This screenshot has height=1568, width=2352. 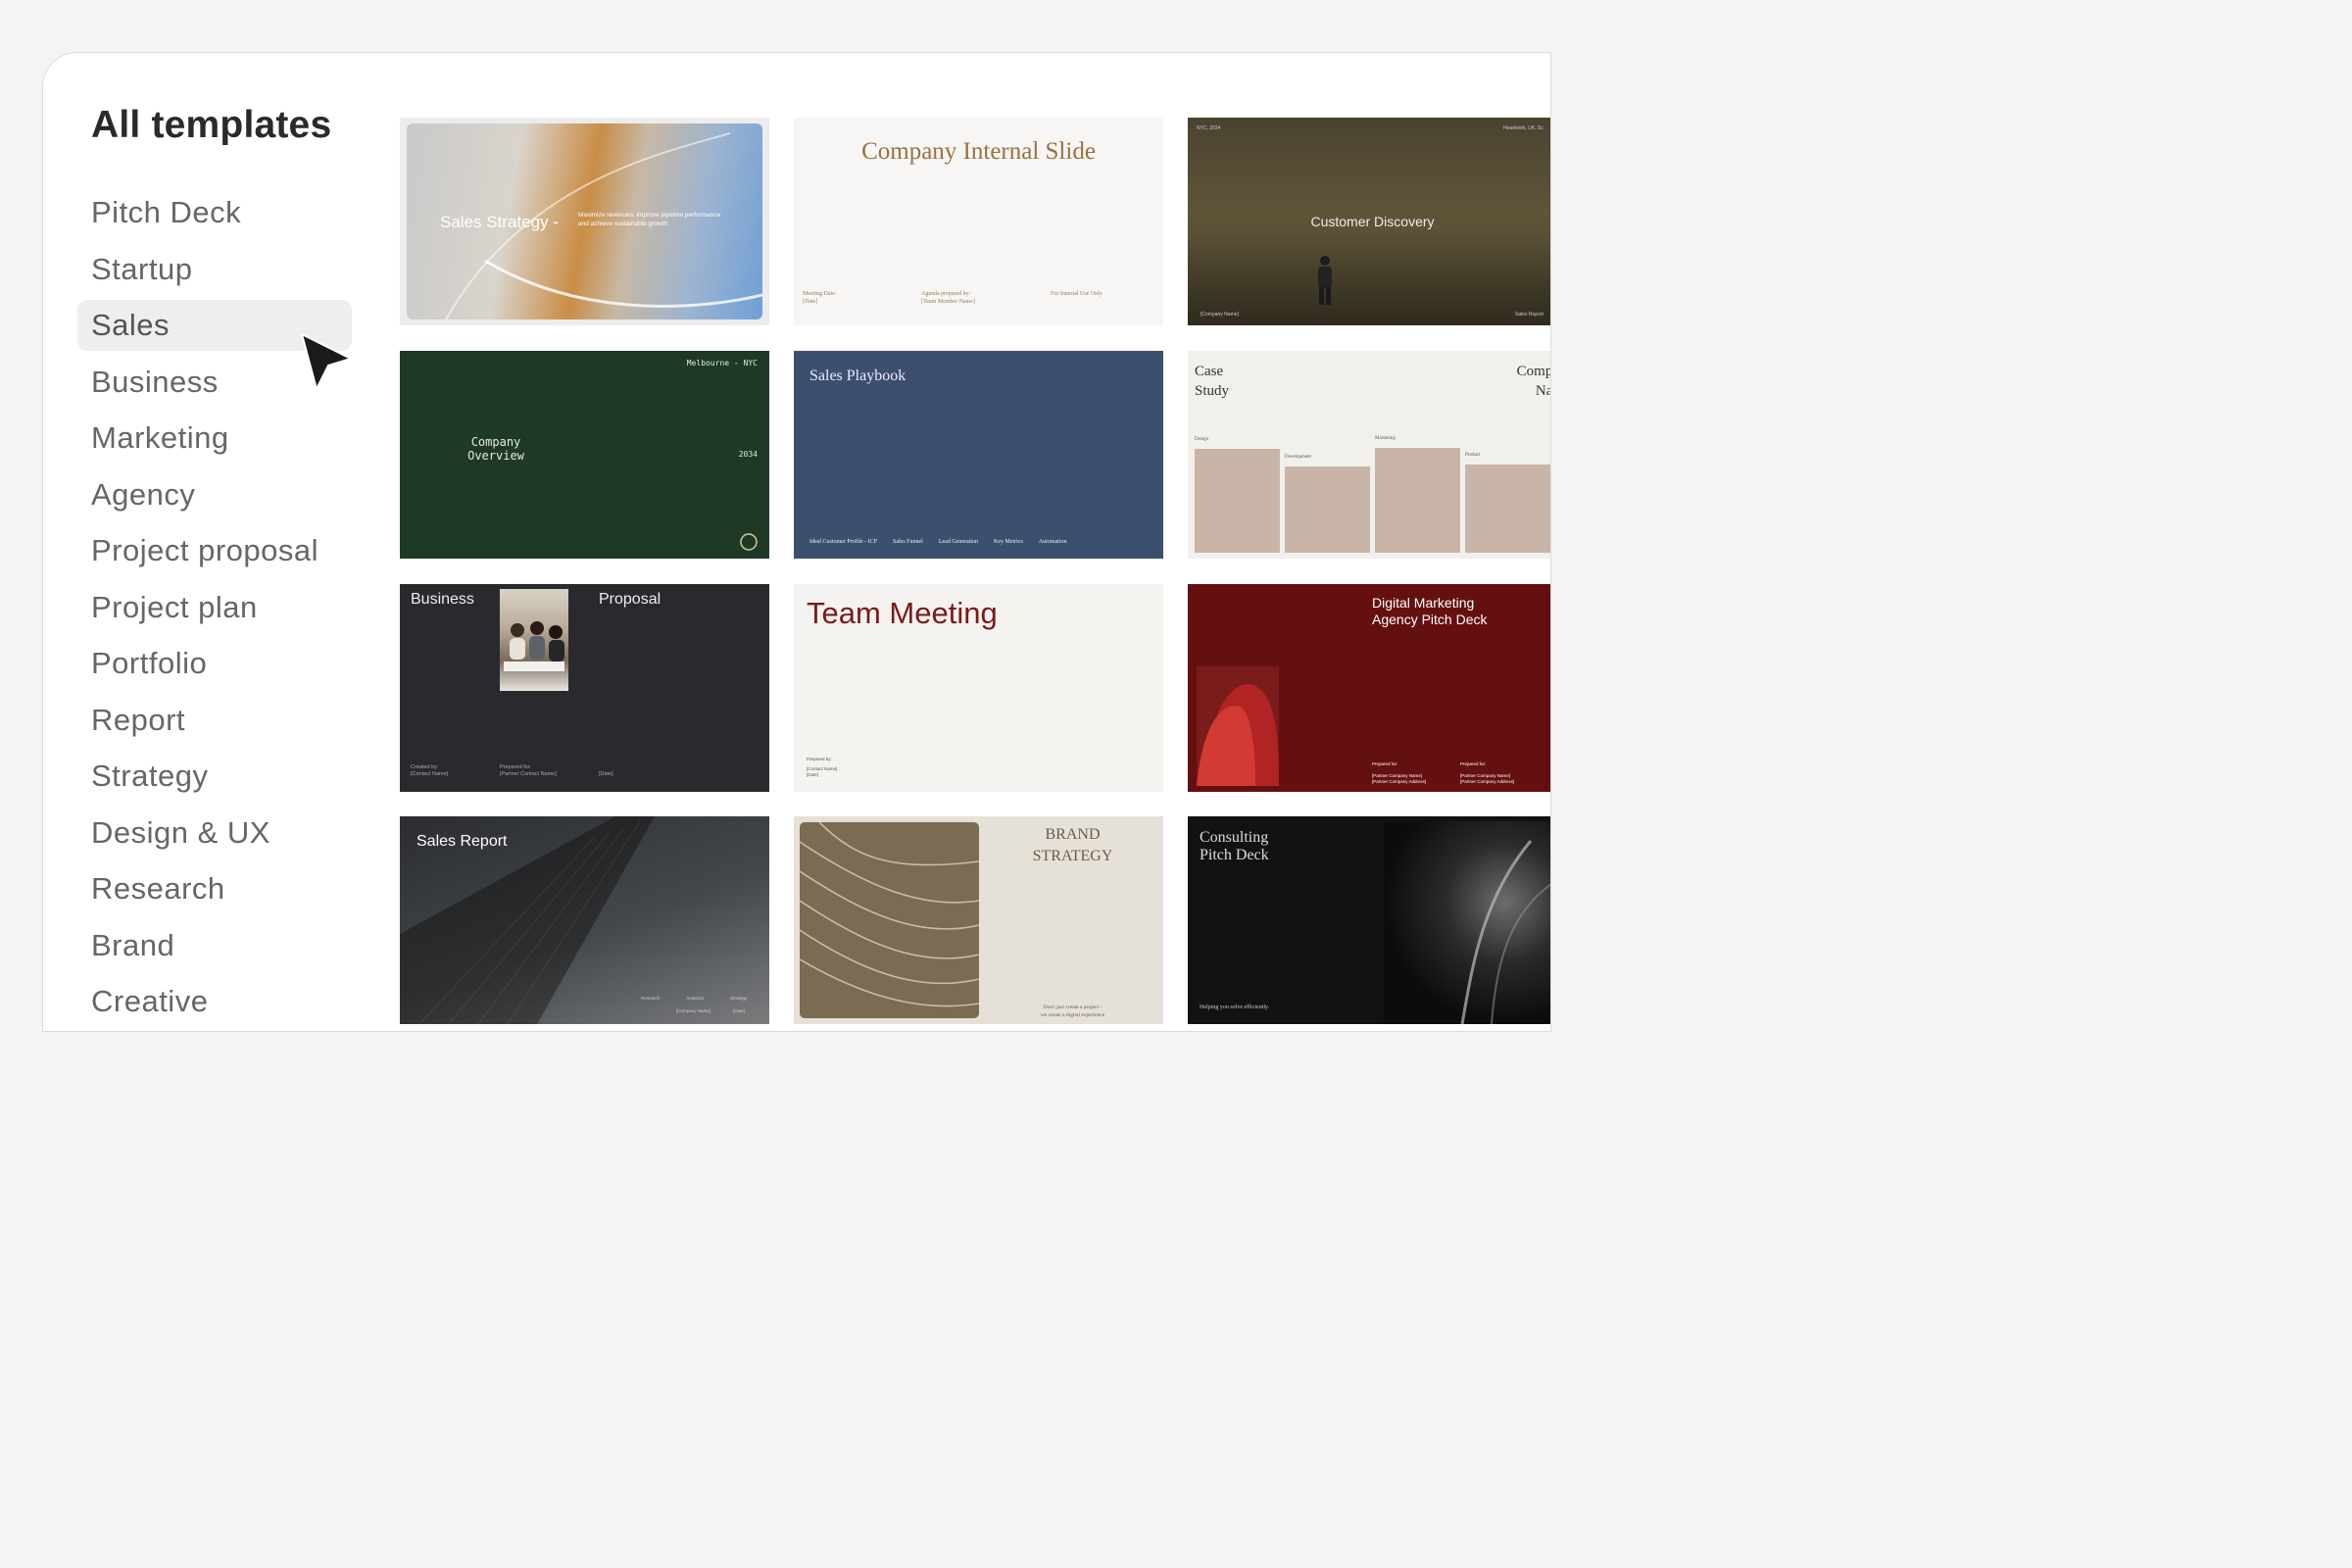 What do you see at coordinates (214, 212) in the screenshot?
I see `category-pitch-deck: Pitch Deck` at bounding box center [214, 212].